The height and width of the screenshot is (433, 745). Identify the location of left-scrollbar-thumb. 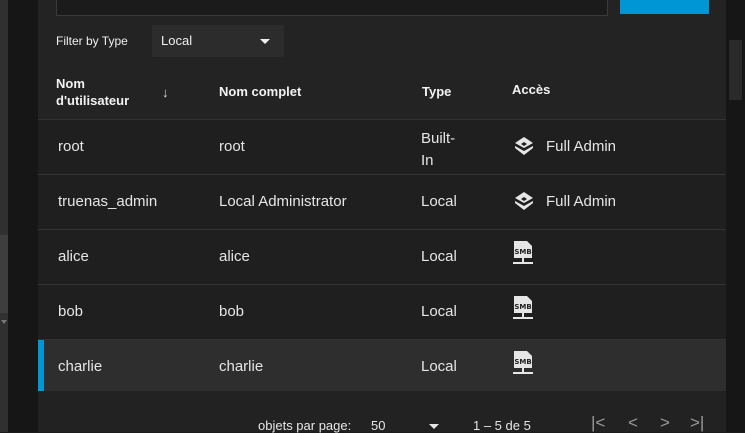
(4, 274).